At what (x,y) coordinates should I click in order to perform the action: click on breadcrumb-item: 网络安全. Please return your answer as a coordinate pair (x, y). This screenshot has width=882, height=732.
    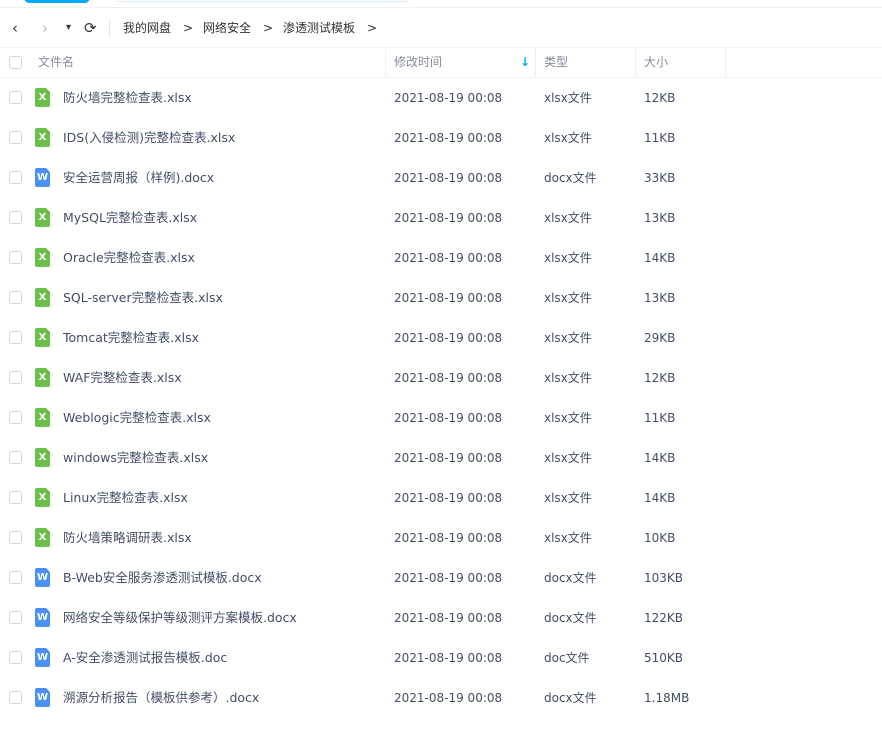
    Looking at the image, I should click on (227, 28).